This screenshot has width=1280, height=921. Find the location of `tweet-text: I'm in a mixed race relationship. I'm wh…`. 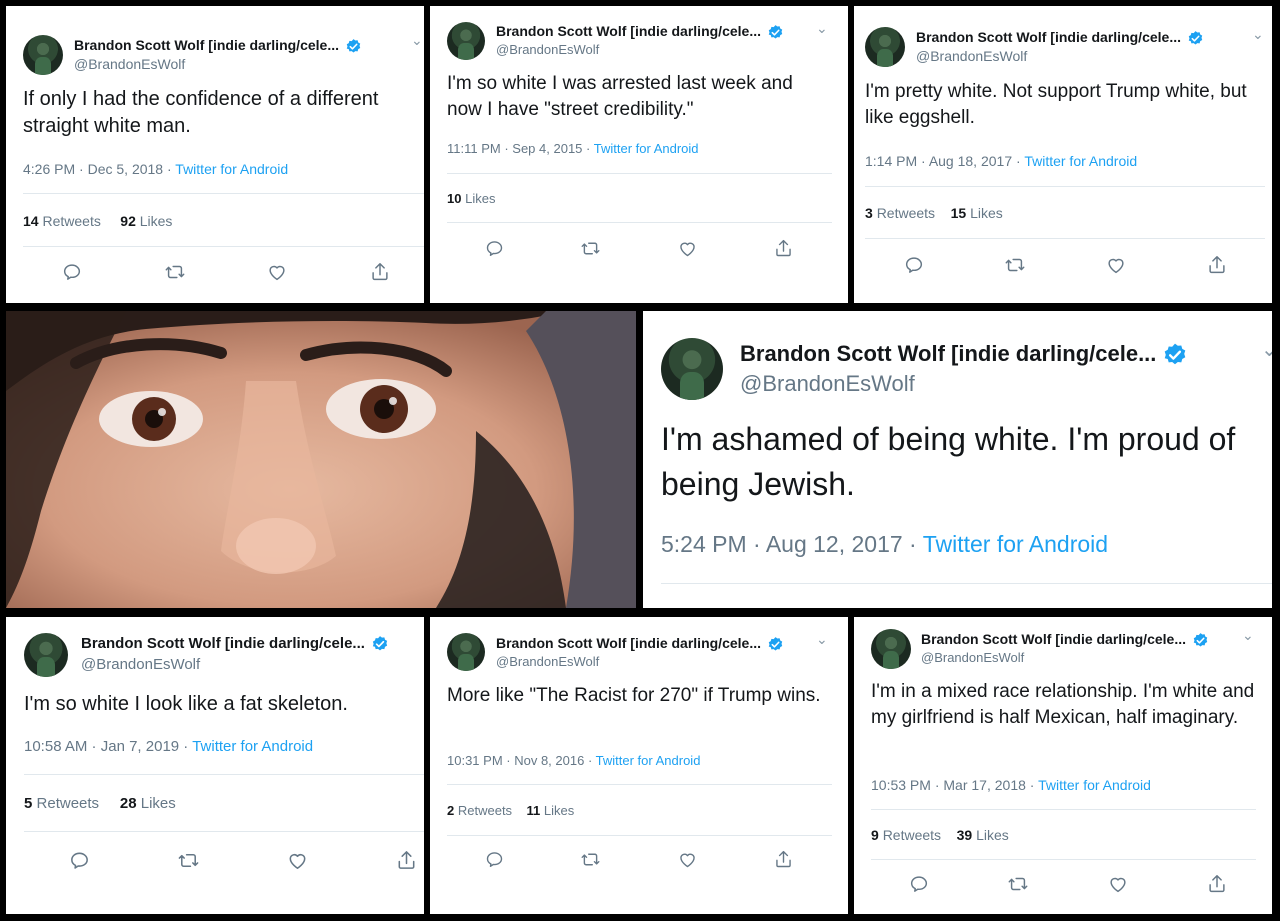

tweet-text: I'm in a mixed race relationship. I'm wh… is located at coordinates (1063, 704).